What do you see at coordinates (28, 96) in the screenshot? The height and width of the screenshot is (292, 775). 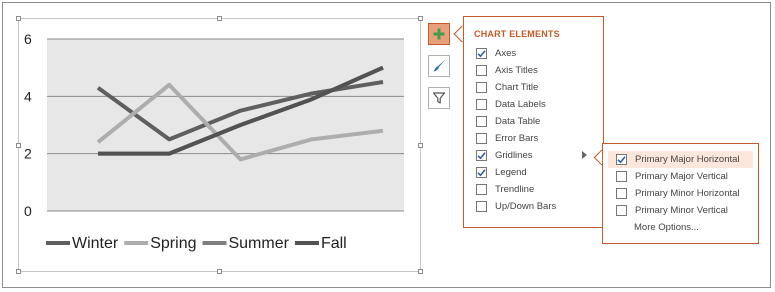 I see `y-tick-label: 4` at bounding box center [28, 96].